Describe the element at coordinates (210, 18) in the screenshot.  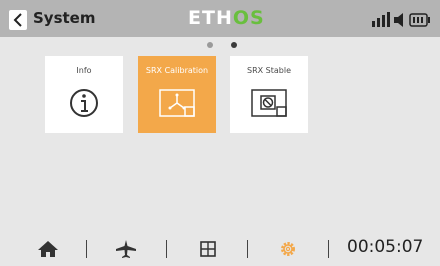
I see `brand-prefix: ETH` at that location.